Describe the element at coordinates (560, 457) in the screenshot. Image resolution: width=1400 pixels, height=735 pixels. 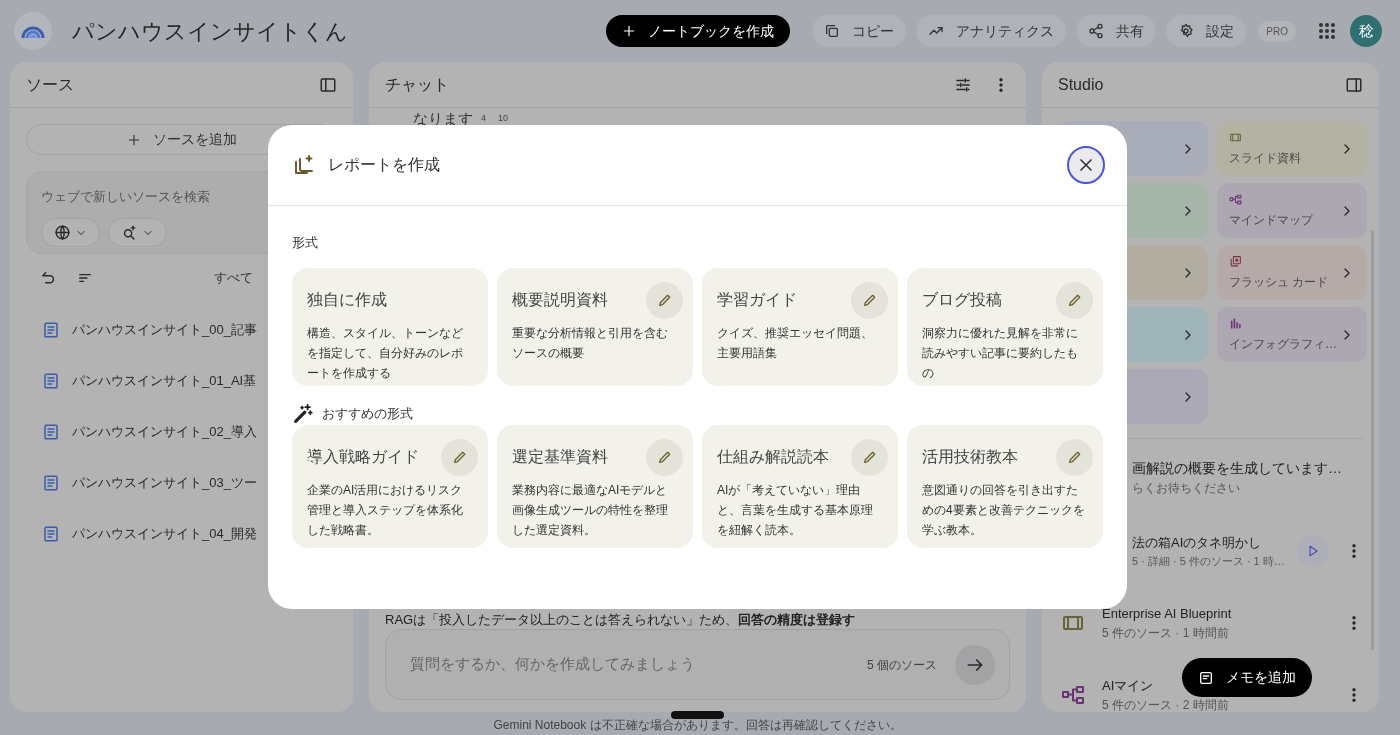
I see `card-title: 選定基準資料` at that location.